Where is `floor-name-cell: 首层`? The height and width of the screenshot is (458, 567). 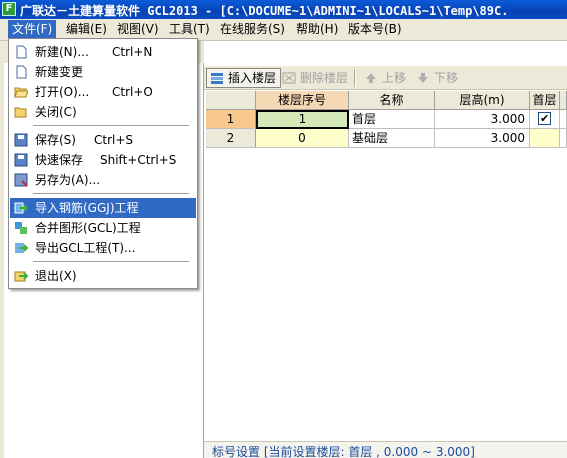 floor-name-cell: 首层 is located at coordinates (392, 119).